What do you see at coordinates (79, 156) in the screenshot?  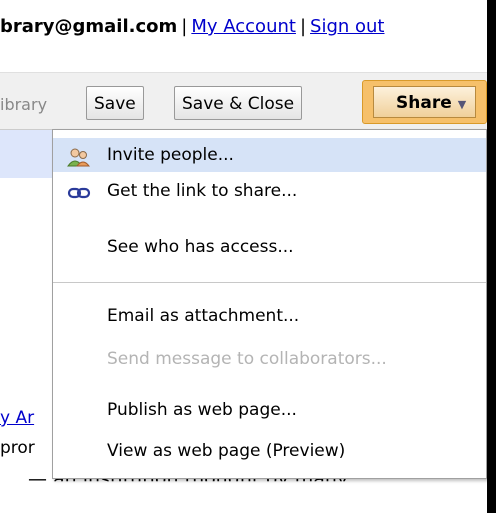 I see `people-icon` at bounding box center [79, 156].